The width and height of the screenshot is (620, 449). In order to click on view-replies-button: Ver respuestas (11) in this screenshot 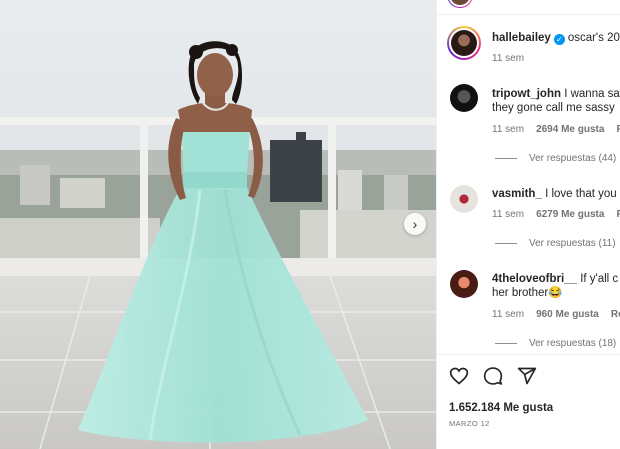, I will do `click(555, 243)`.